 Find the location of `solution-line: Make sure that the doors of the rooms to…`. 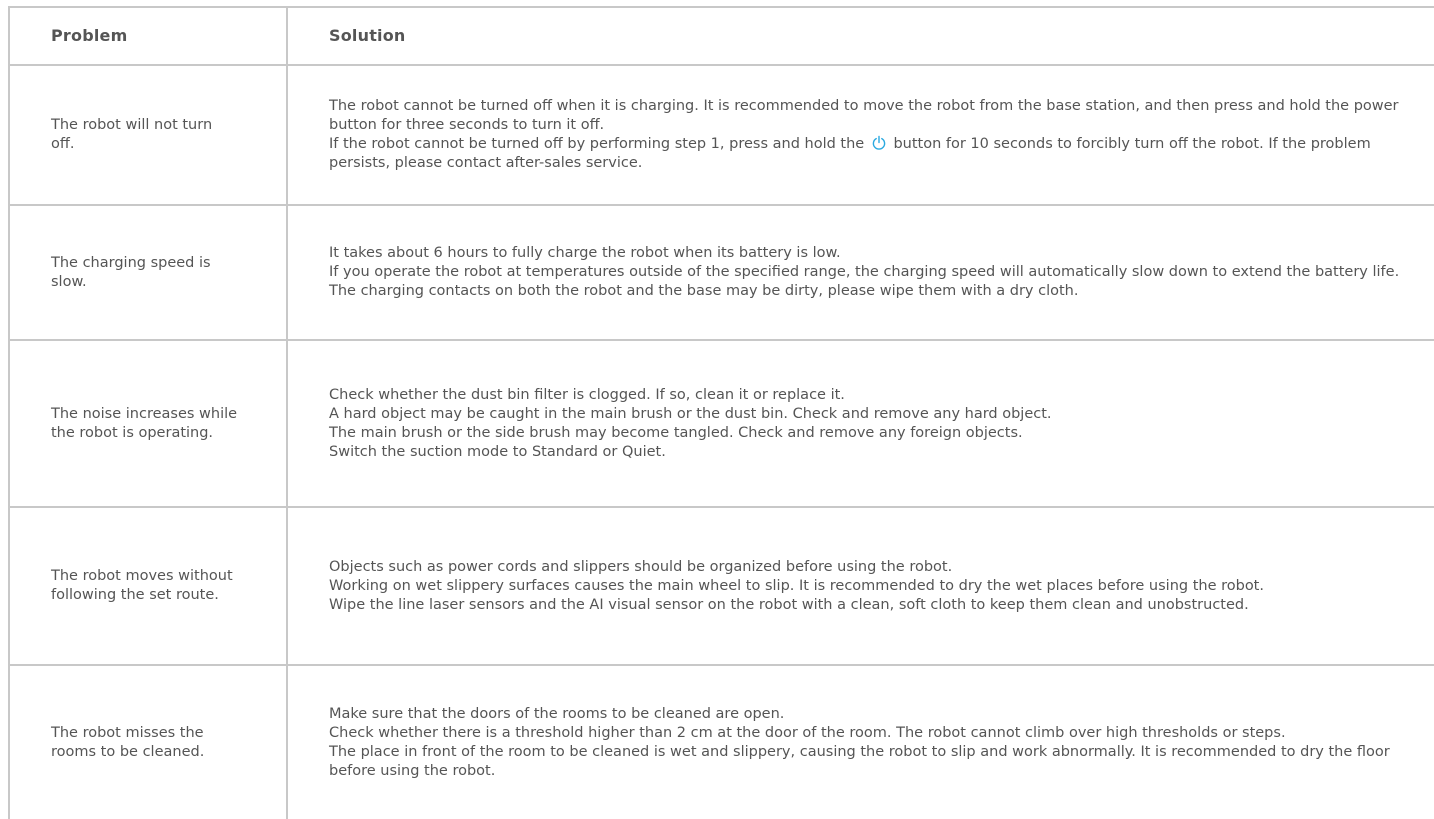

solution-line: Make sure that the doors of the rooms to… is located at coordinates (557, 713).